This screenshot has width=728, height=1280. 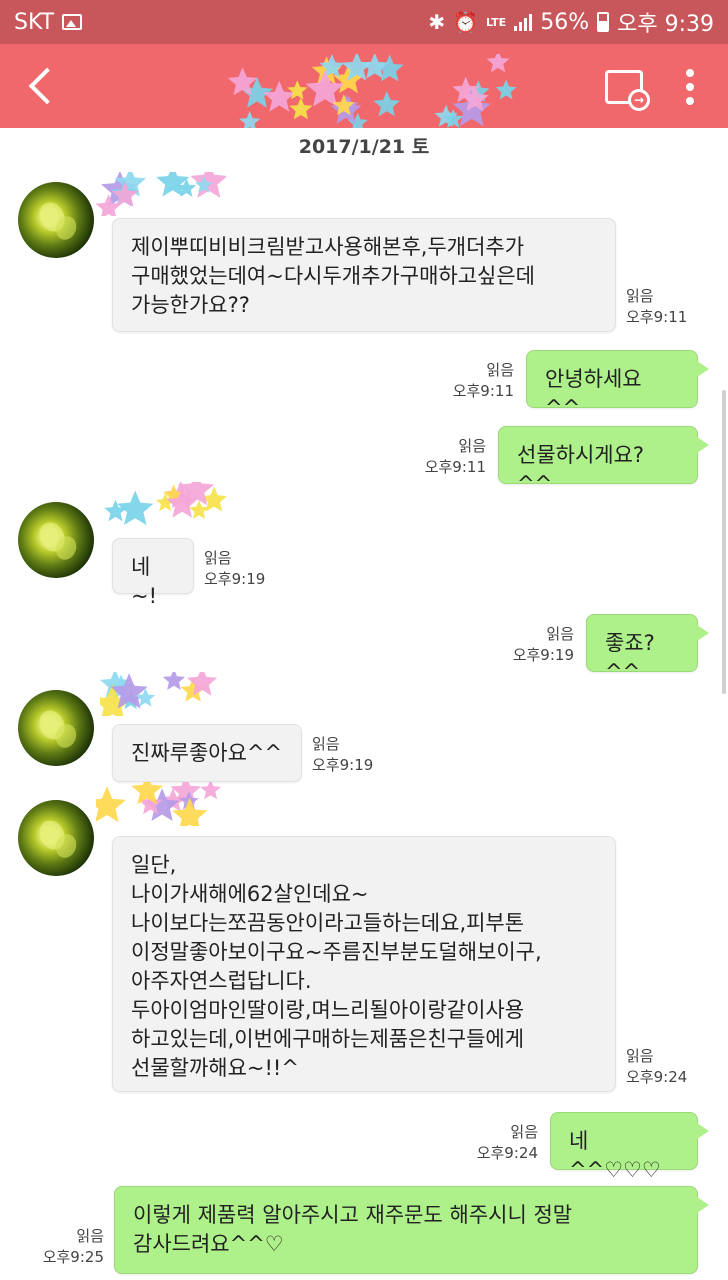 I want to click on chat-title-redacted, so click(x=373, y=93).